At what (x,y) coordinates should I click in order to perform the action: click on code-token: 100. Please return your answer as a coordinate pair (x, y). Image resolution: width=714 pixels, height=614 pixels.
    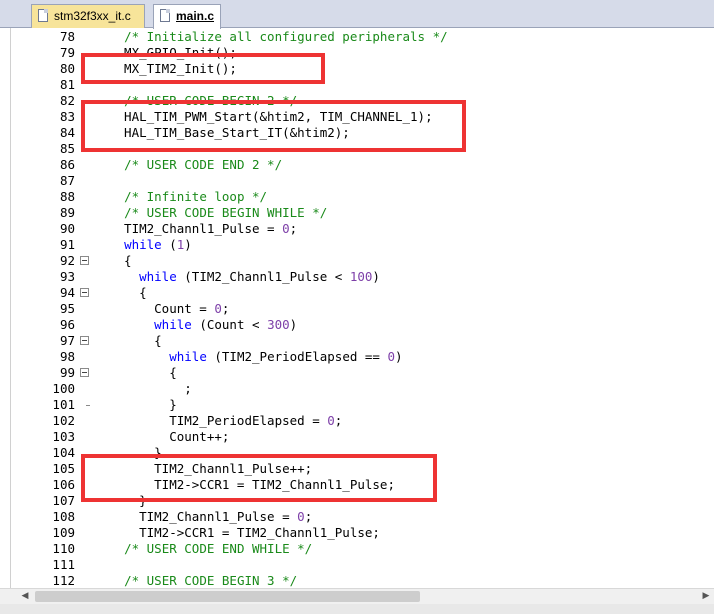
    Looking at the image, I should click on (361, 276).